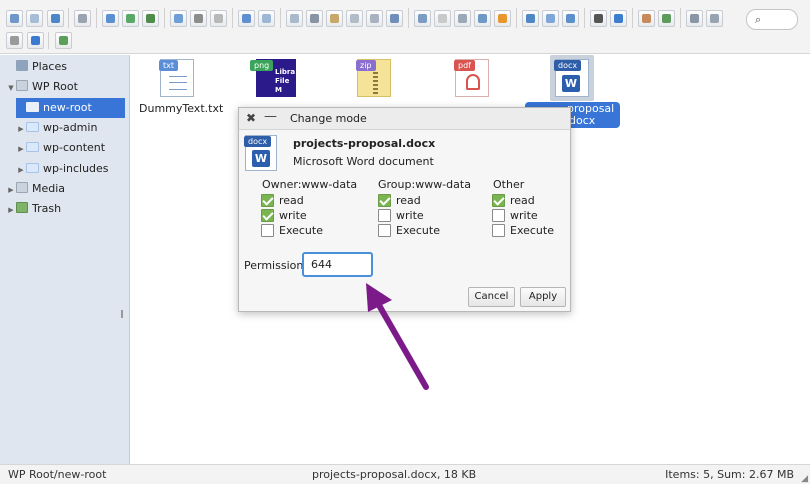 This screenshot has height=484, width=810. What do you see at coordinates (618, 18) in the screenshot?
I see `info-panel-icon` at bounding box center [618, 18].